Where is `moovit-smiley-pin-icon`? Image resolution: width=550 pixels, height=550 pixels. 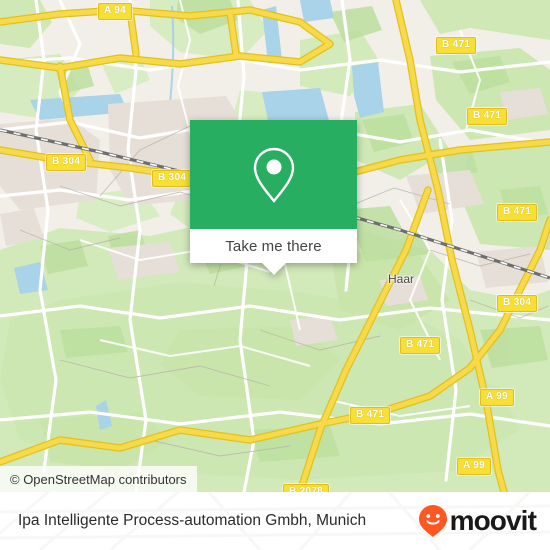 moovit-smiley-pin-icon is located at coordinates (432, 521).